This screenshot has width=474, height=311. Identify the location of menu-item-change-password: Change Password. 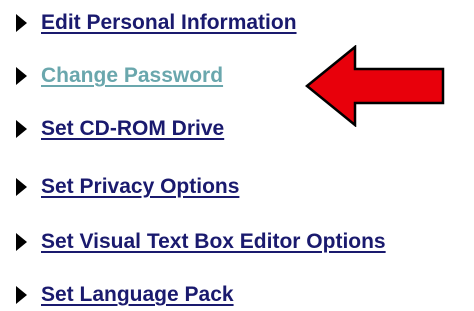
(119, 76).